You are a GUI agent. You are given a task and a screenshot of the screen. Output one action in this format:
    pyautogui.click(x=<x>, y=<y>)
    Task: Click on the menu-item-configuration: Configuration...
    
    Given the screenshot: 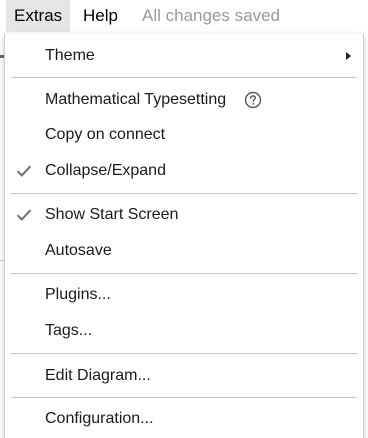 What is the action you would take?
    pyautogui.click(x=184, y=419)
    